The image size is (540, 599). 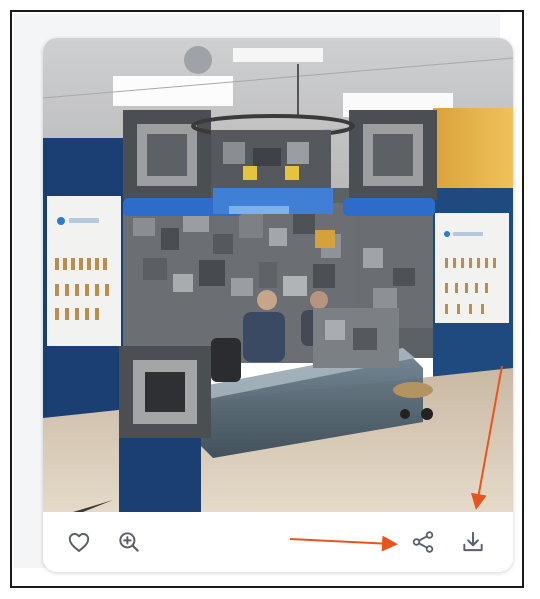 I want to click on zoom-in-icon, so click(x=129, y=542).